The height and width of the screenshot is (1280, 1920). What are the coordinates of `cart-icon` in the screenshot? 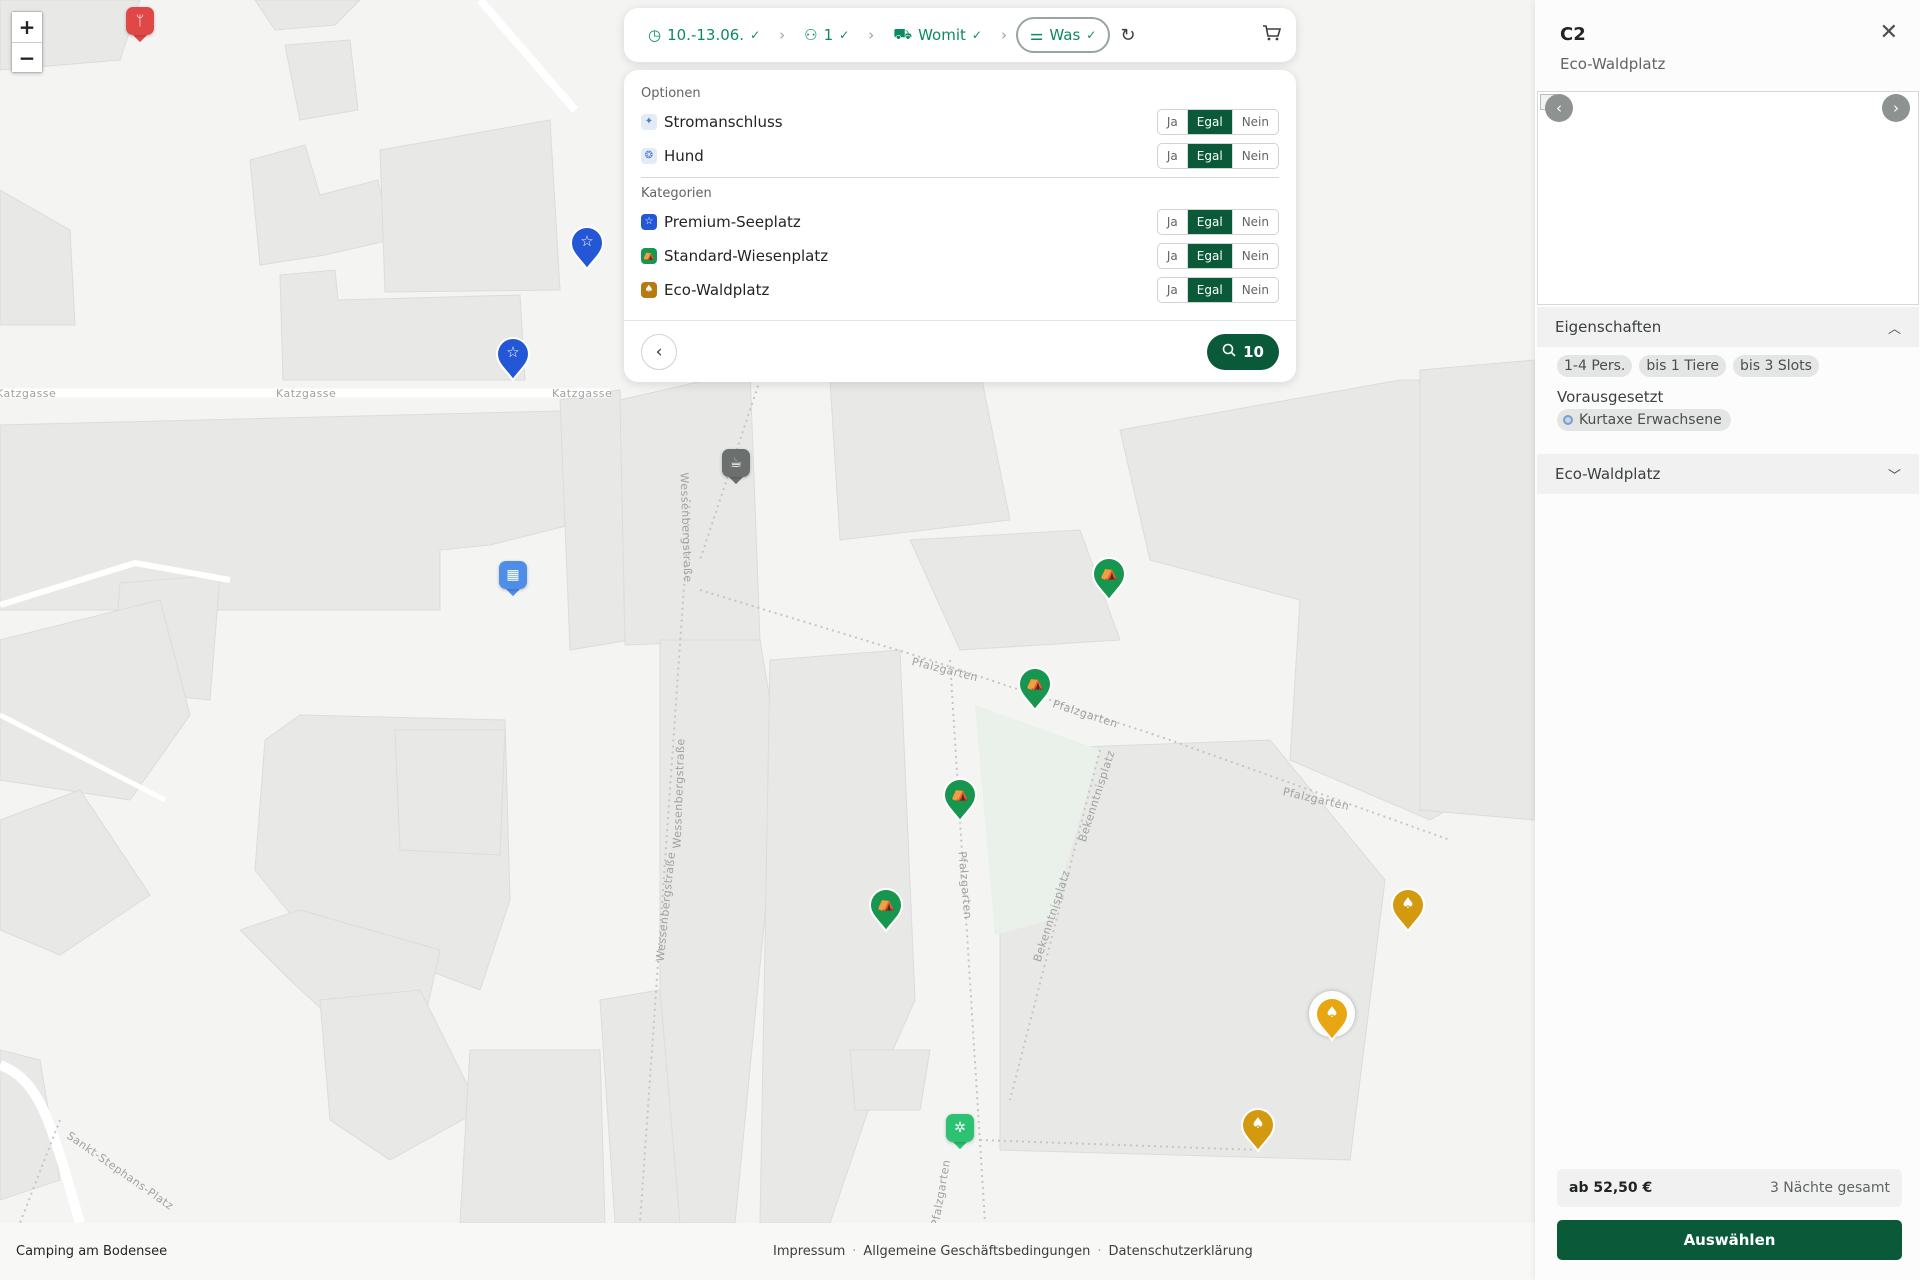 It's located at (1272, 35).